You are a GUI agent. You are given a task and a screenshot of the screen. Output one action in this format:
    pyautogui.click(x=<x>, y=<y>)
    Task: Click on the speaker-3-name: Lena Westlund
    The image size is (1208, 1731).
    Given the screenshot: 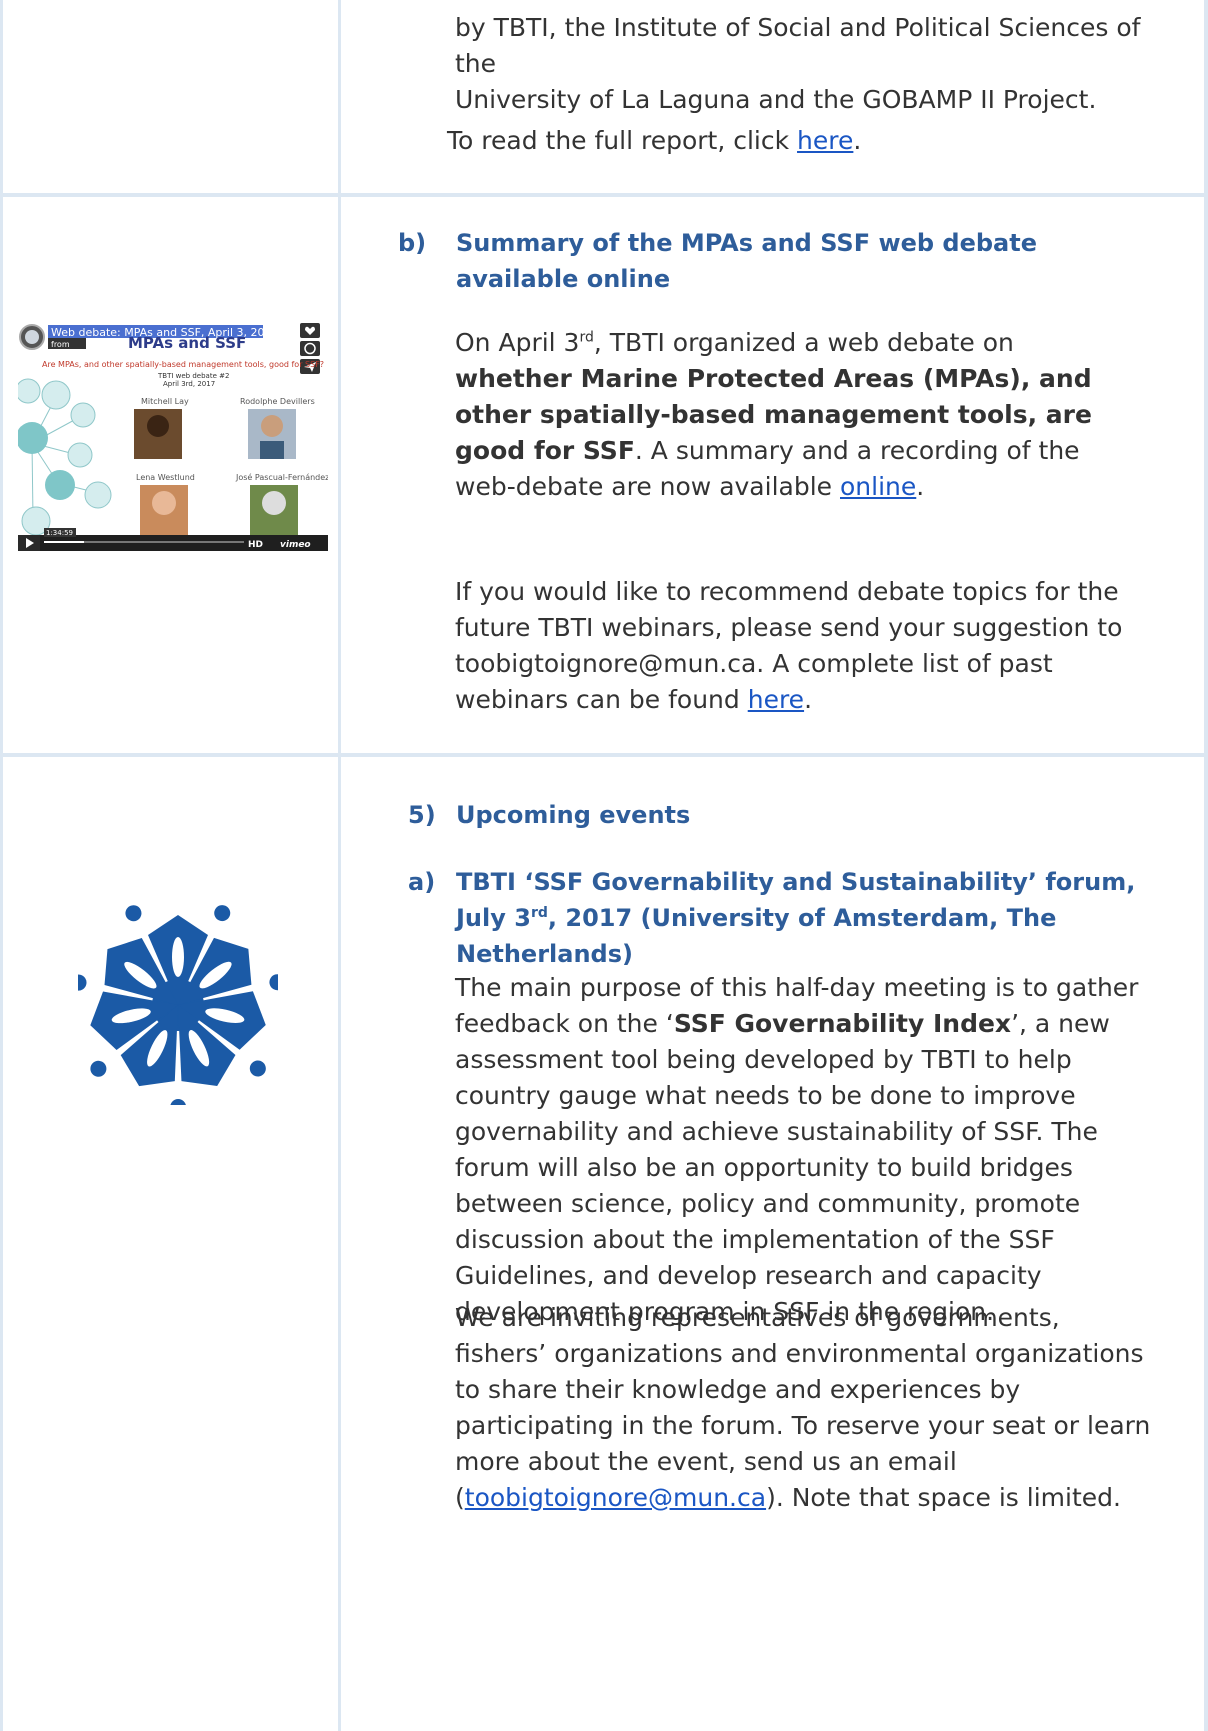 What is the action you would take?
    pyautogui.click(x=165, y=477)
    